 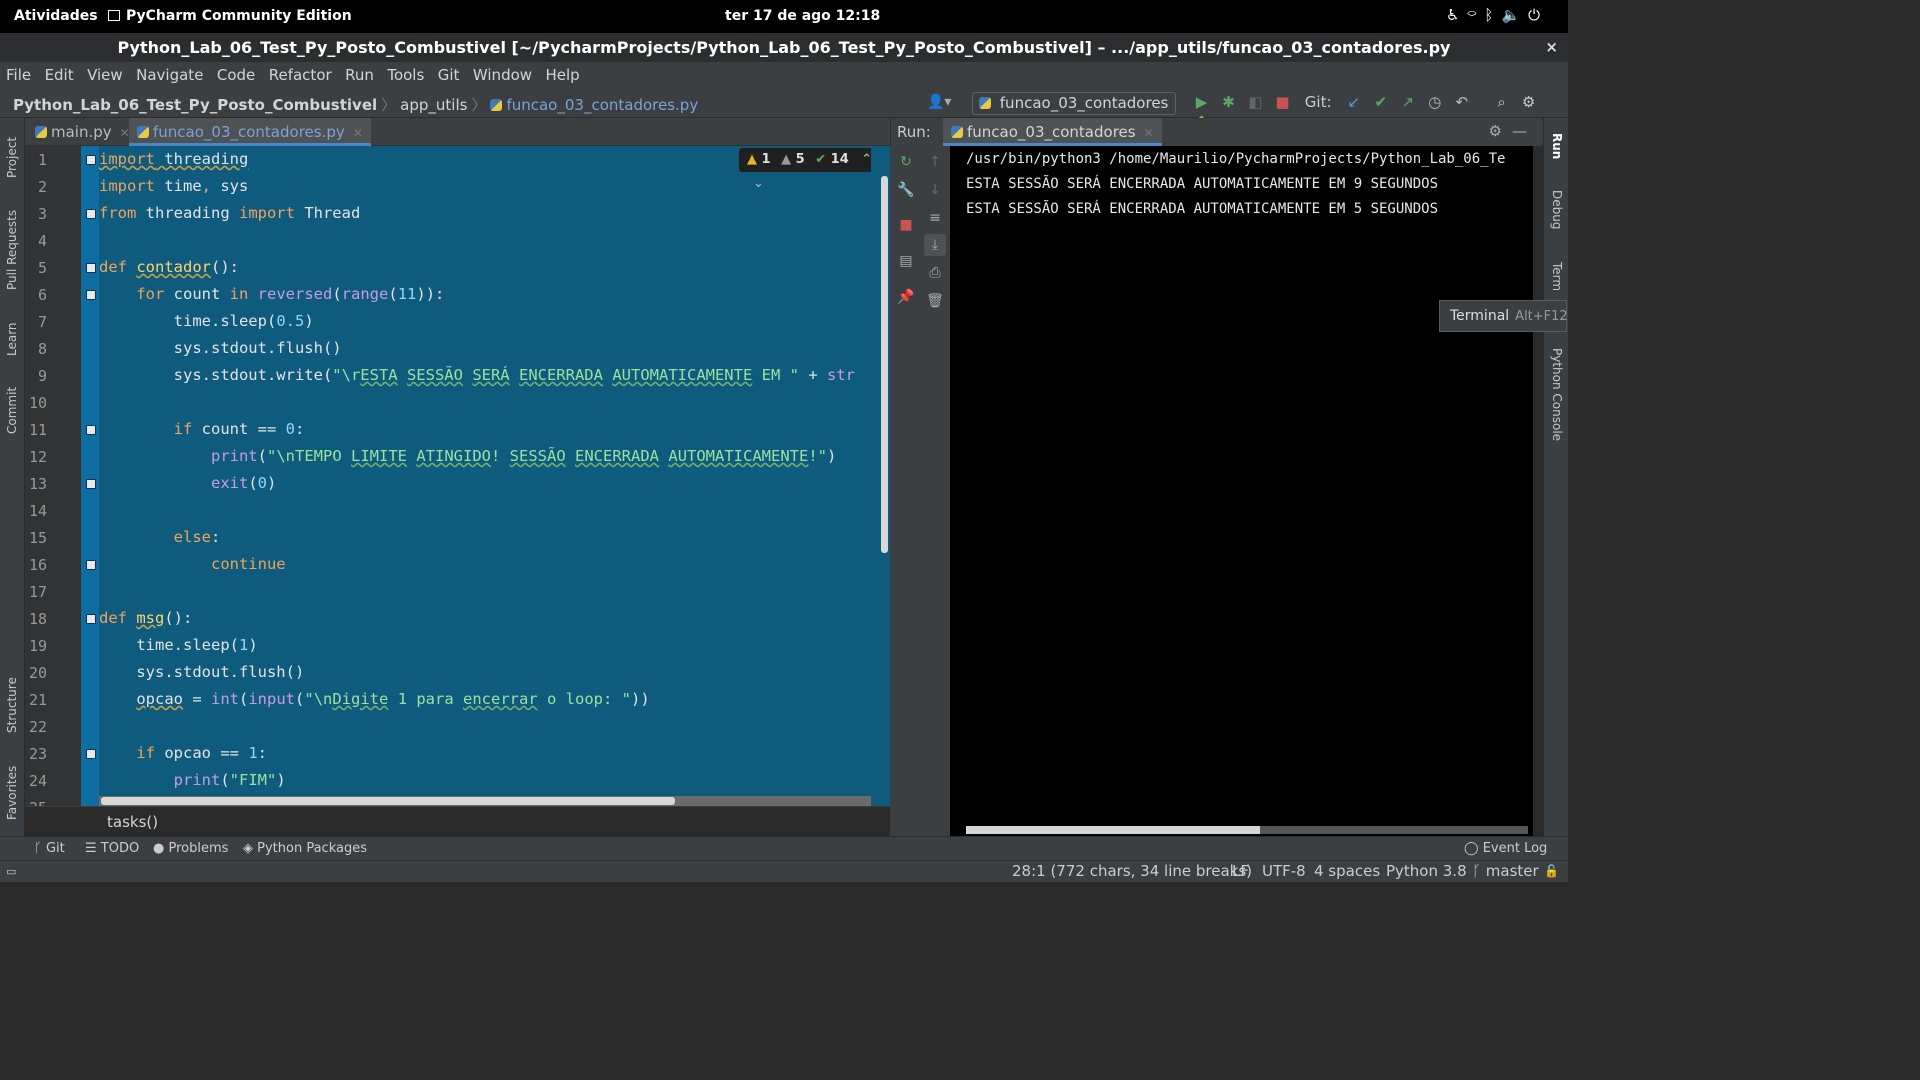 What do you see at coordinates (1434, 102) in the screenshot?
I see `history-icon: ◷` at bounding box center [1434, 102].